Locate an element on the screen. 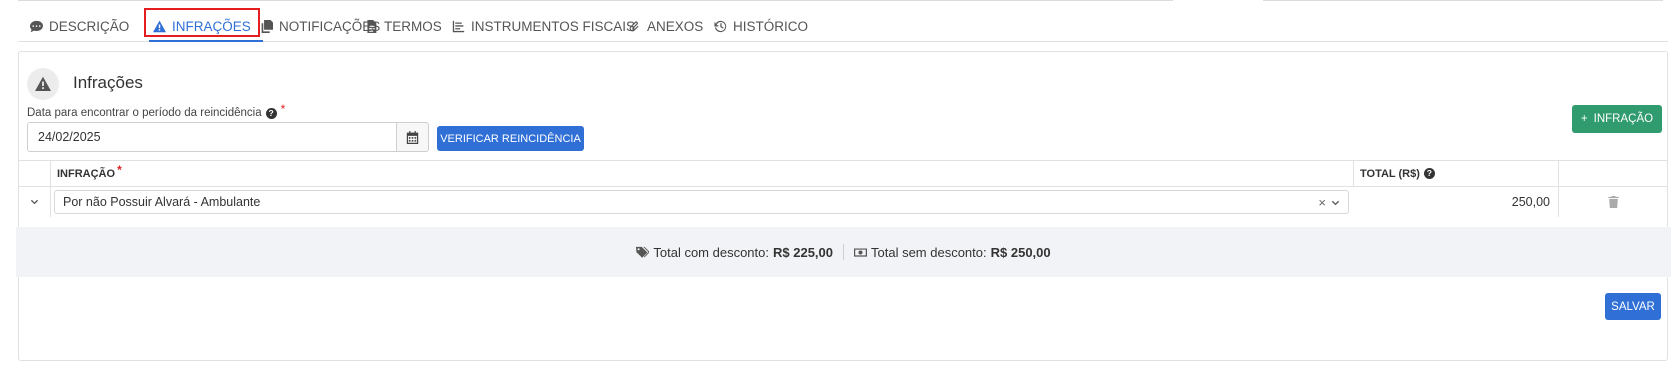 The height and width of the screenshot is (373, 1674). header-infracao-label: INFRAÇÃO is located at coordinates (86, 173).